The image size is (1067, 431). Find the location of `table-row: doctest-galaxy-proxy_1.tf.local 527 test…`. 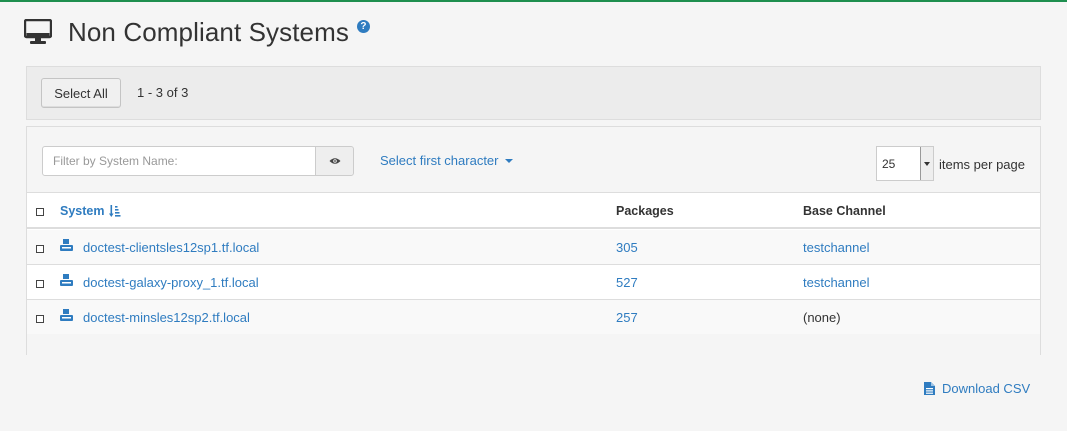

table-row: doctest-galaxy-proxy_1.tf.local 527 test… is located at coordinates (533, 282).